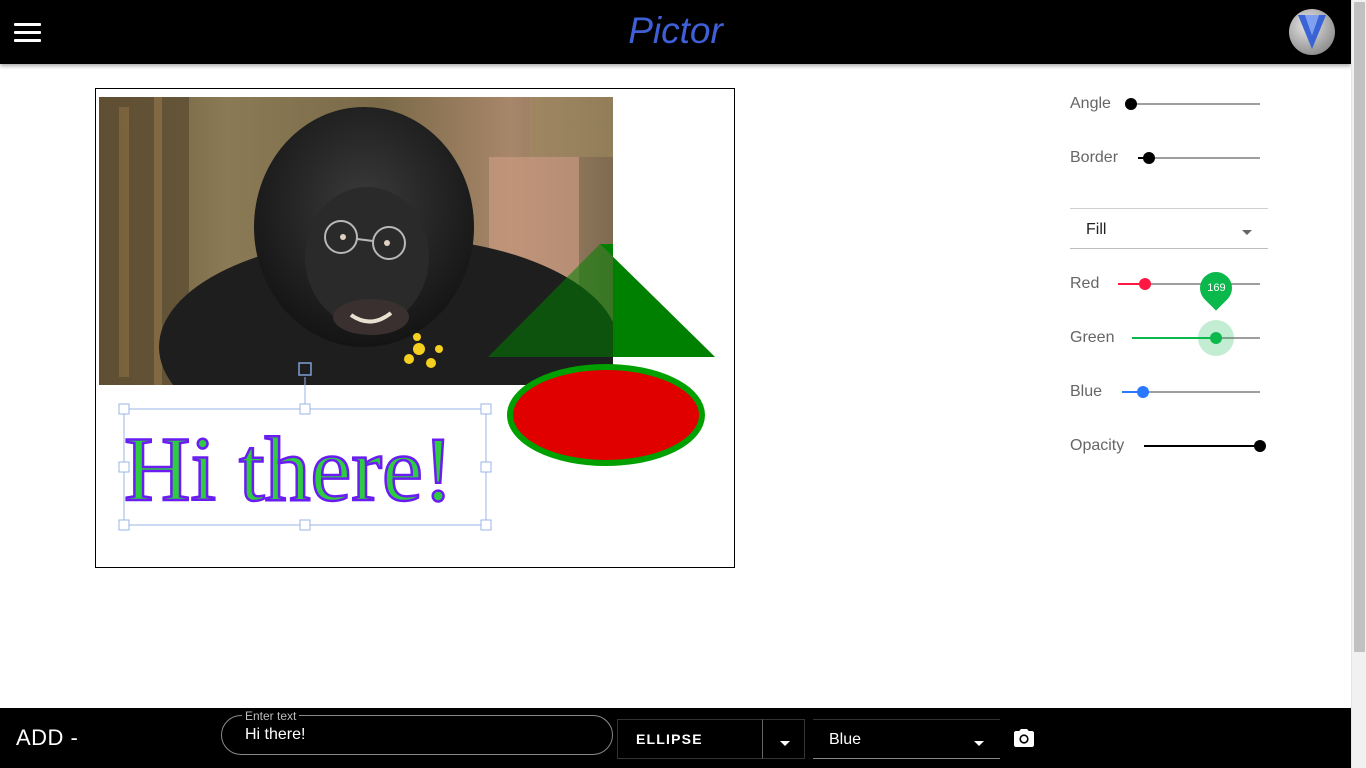  What do you see at coordinates (1260, 446) in the screenshot?
I see `opacity-slider-thumb` at bounding box center [1260, 446].